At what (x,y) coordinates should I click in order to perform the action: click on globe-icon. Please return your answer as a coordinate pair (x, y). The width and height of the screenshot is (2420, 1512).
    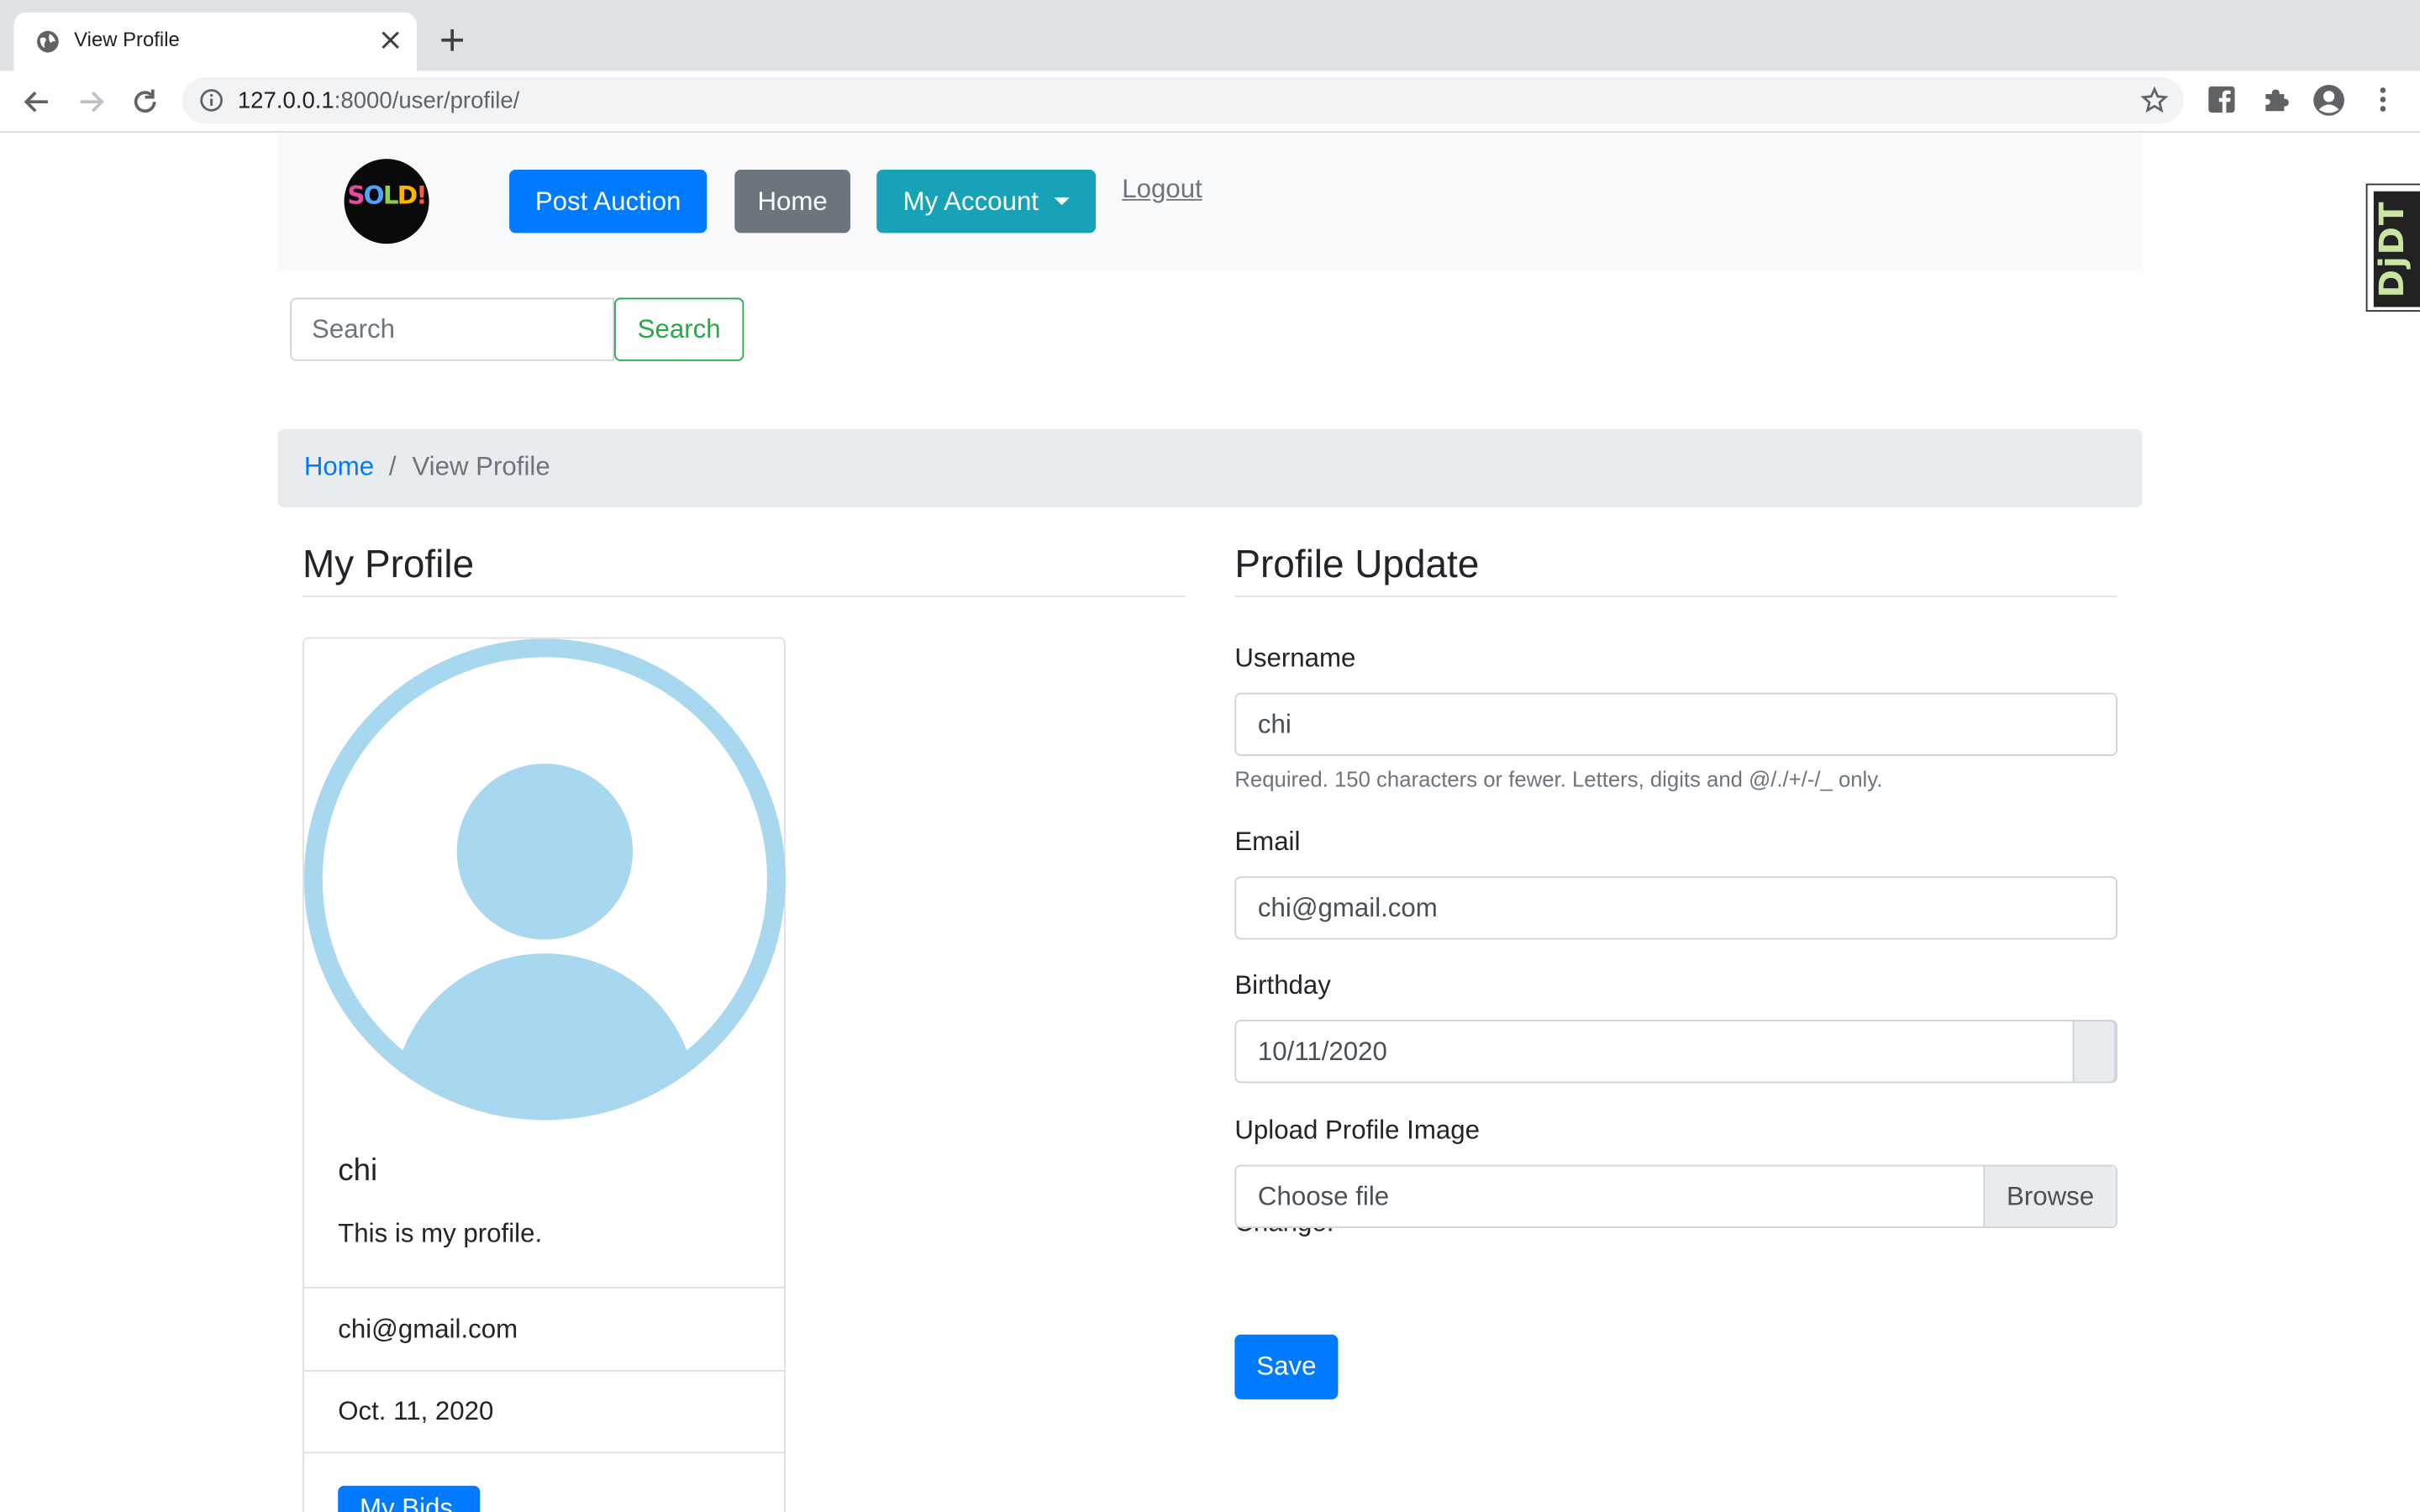
    Looking at the image, I should click on (48, 41).